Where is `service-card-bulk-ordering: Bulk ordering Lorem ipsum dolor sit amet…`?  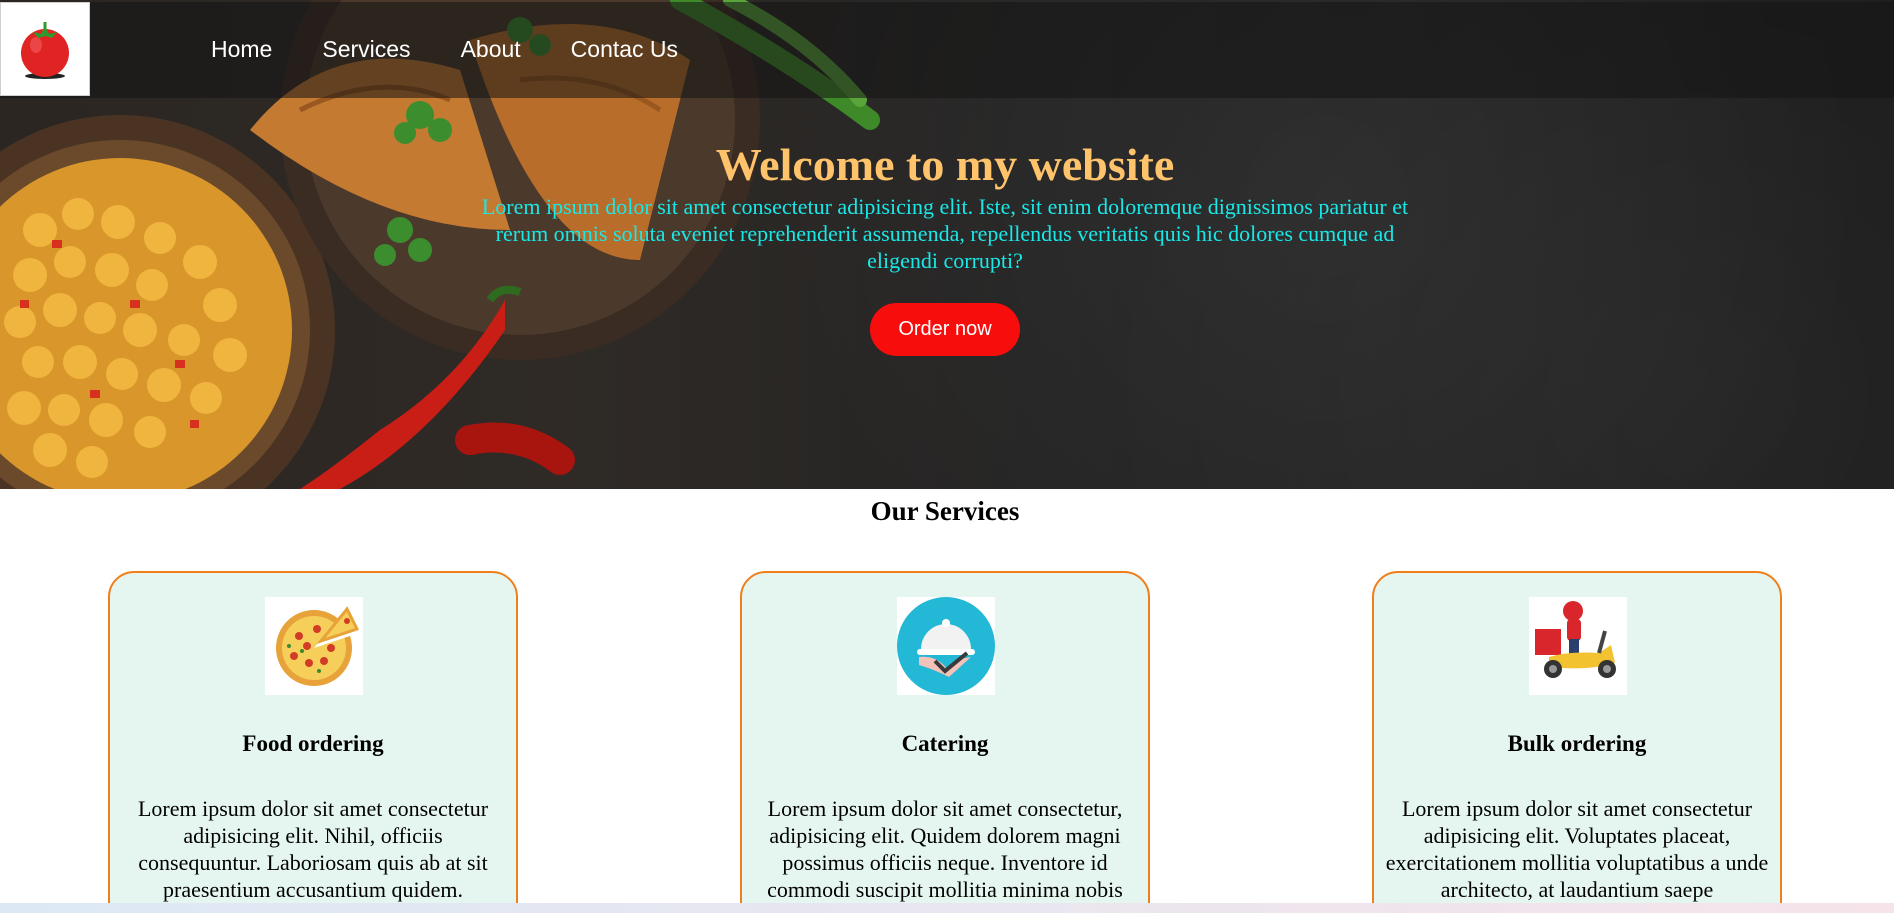 service-card-bulk-ordering: Bulk ordering Lorem ipsum dolor sit amet… is located at coordinates (1577, 742).